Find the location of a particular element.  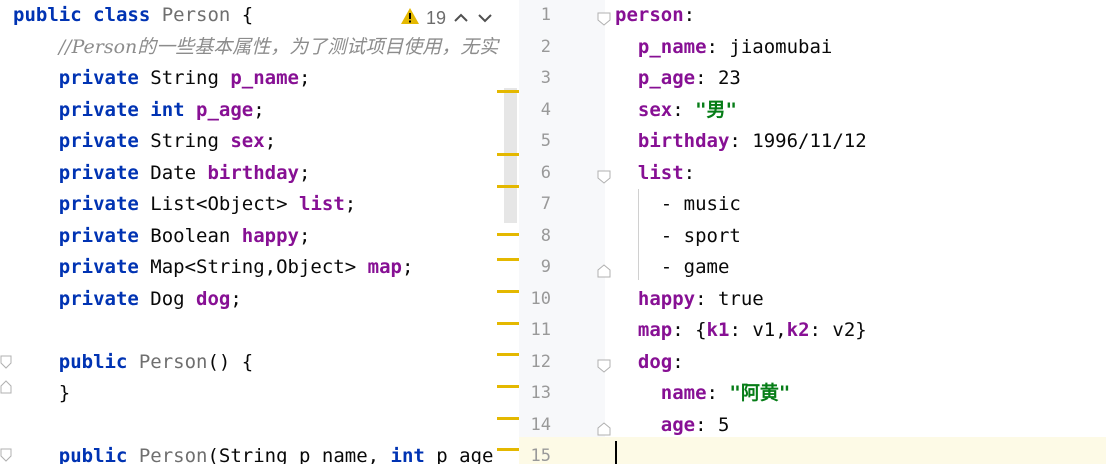

text-caret is located at coordinates (616, 452).